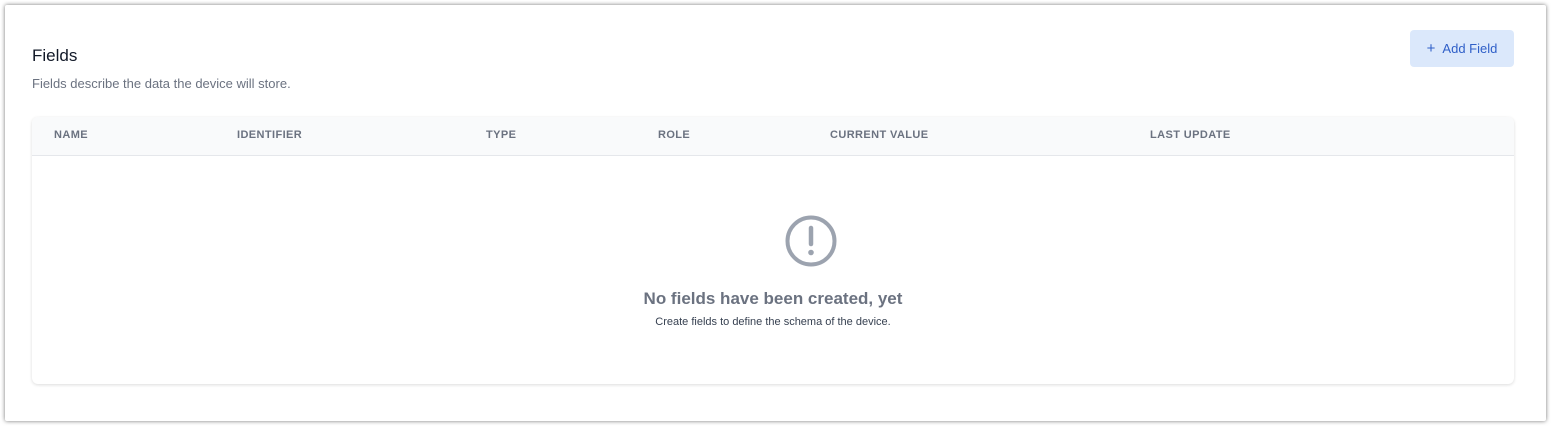  What do you see at coordinates (879, 135) in the screenshot?
I see `column-header-current-value: CURRENT VALUE` at bounding box center [879, 135].